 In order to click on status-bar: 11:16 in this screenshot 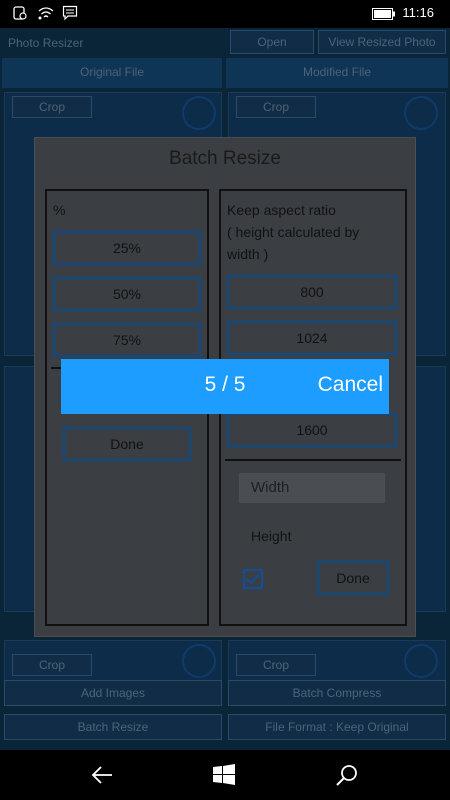, I will do `click(225, 14)`.